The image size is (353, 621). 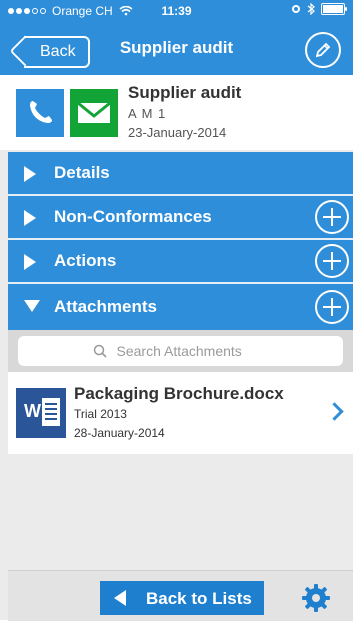 What do you see at coordinates (100, 414) in the screenshot?
I see `attachment-group: Trial 2013` at bounding box center [100, 414].